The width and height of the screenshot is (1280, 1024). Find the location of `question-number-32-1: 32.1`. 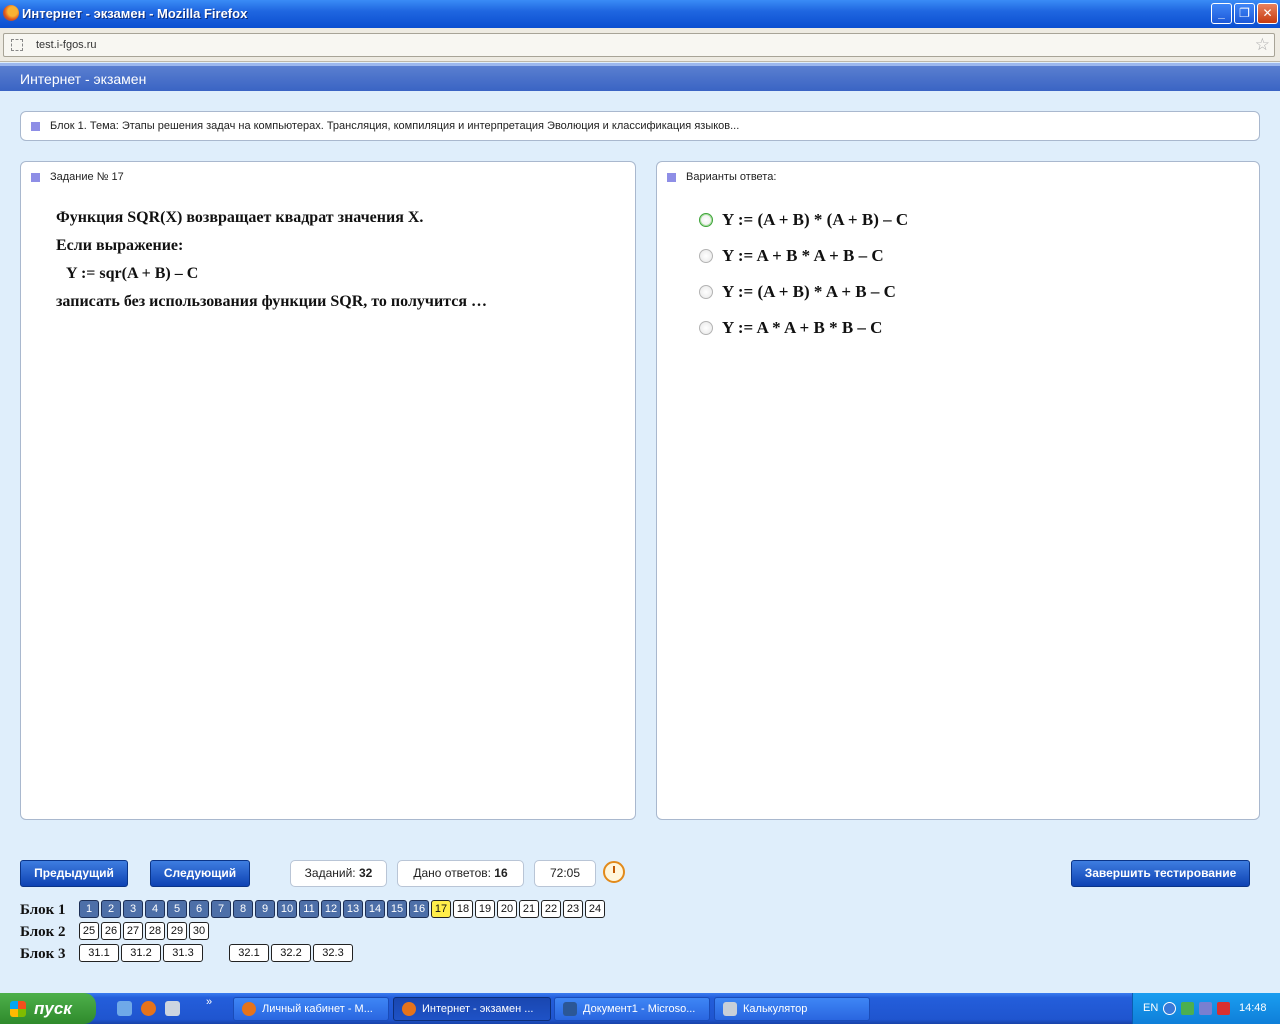

question-number-32-1: 32.1 is located at coordinates (249, 953).